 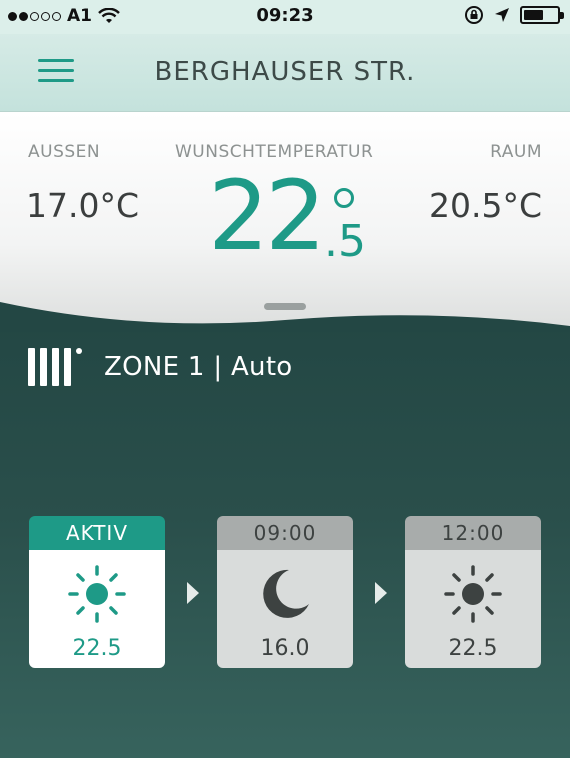 I want to click on radiator-icon, so click(x=57, y=367).